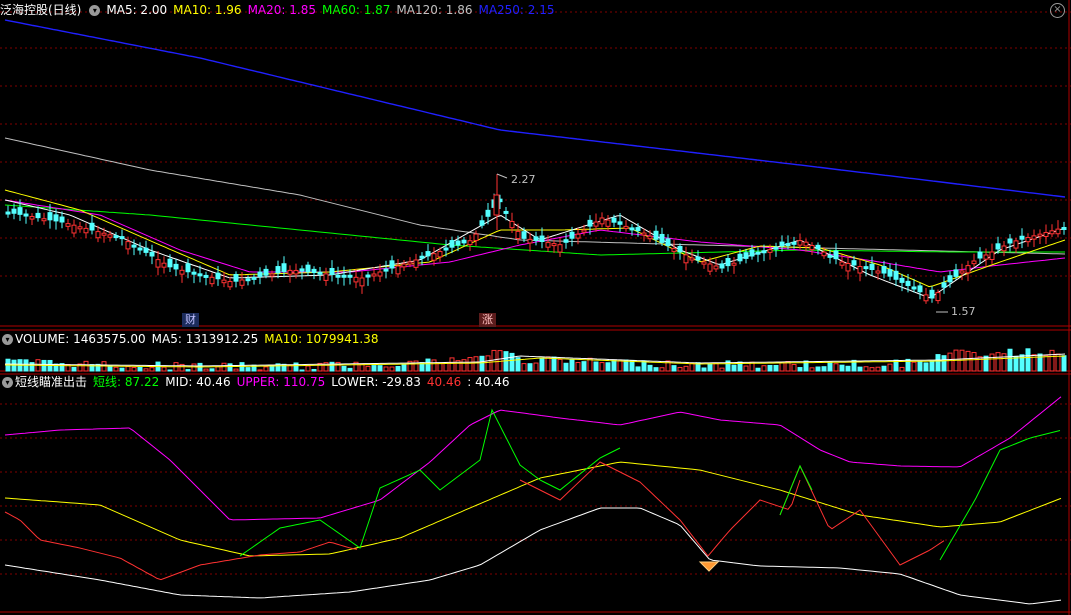 This screenshot has width=1071, height=615. I want to click on ma-legend-item: MA60: 1.87, so click(356, 10).